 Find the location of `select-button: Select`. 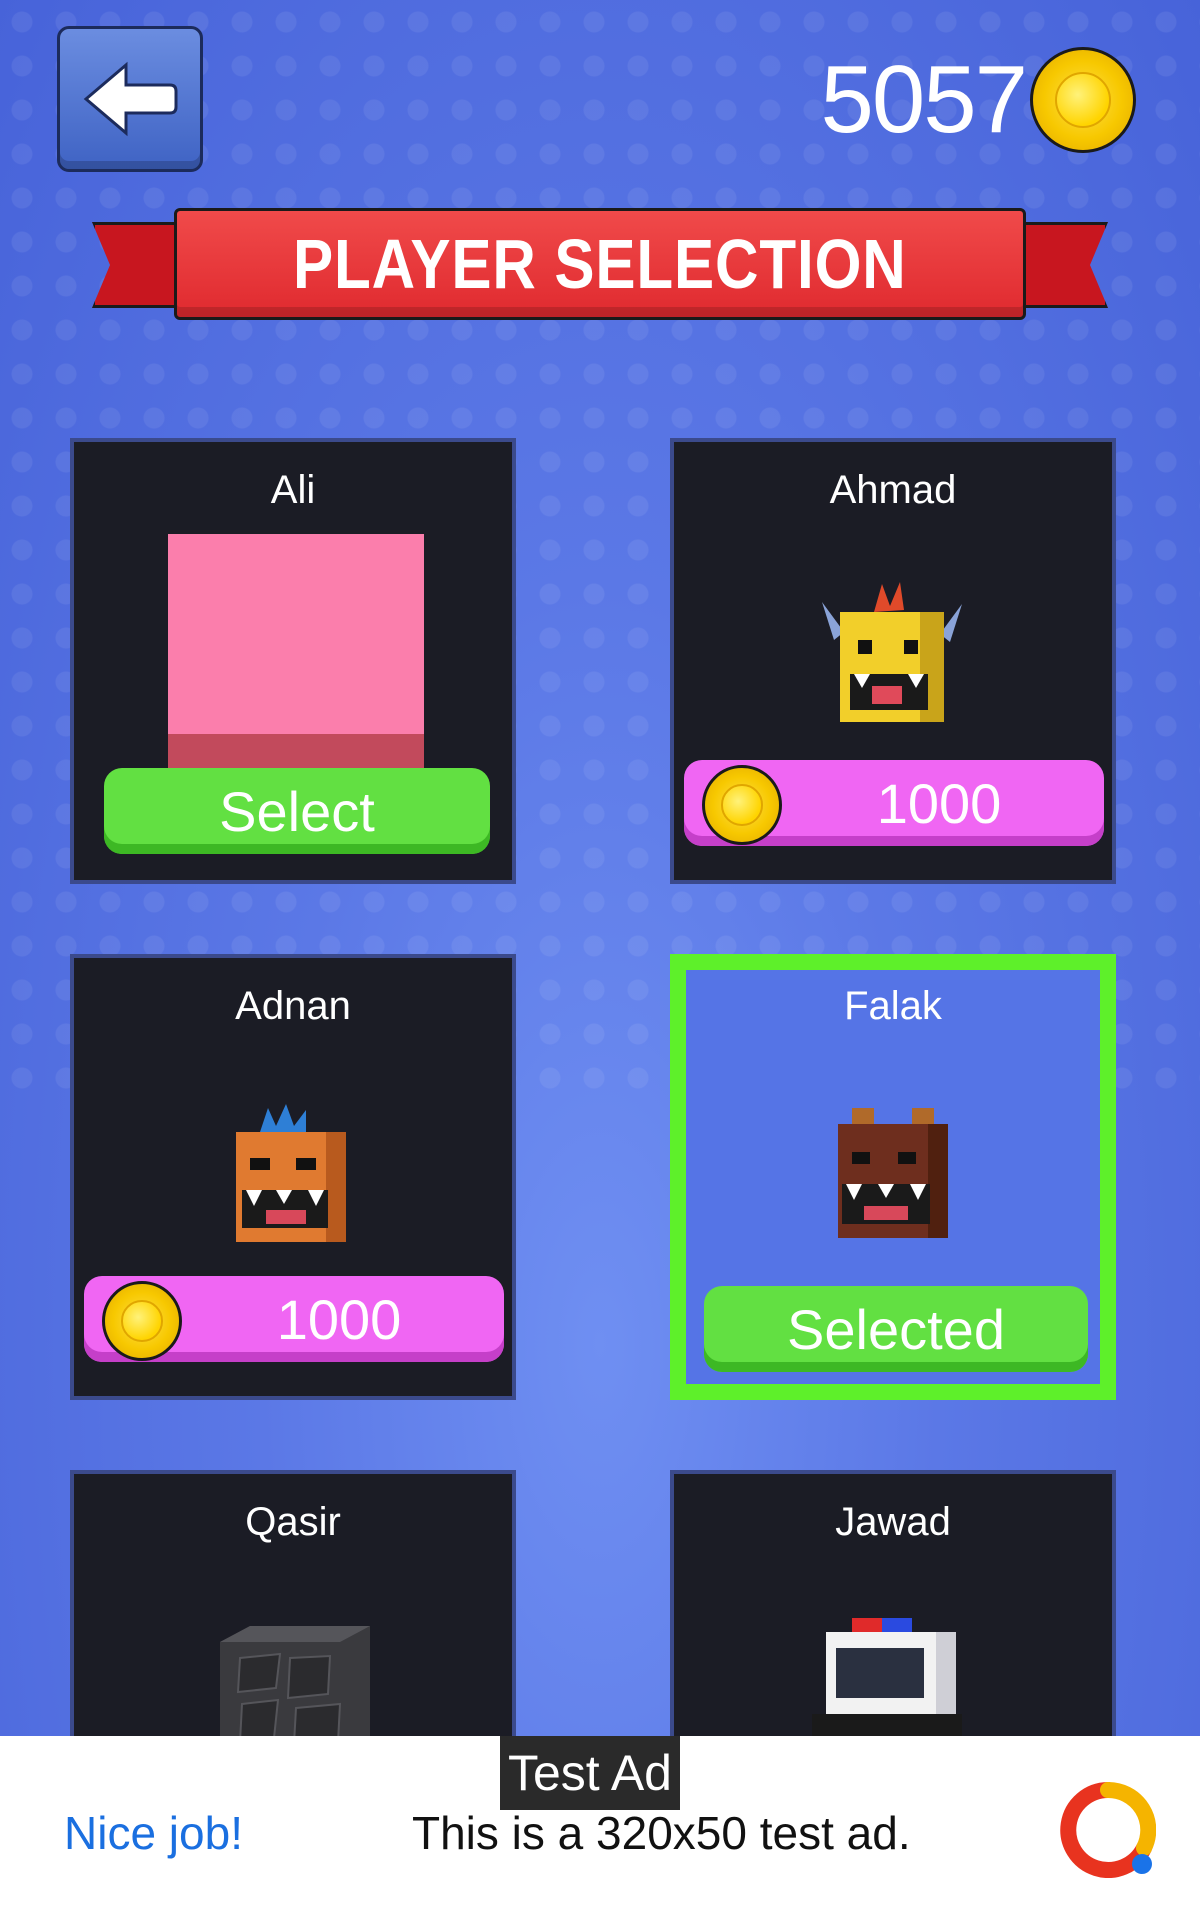

select-button: Select is located at coordinates (297, 811).